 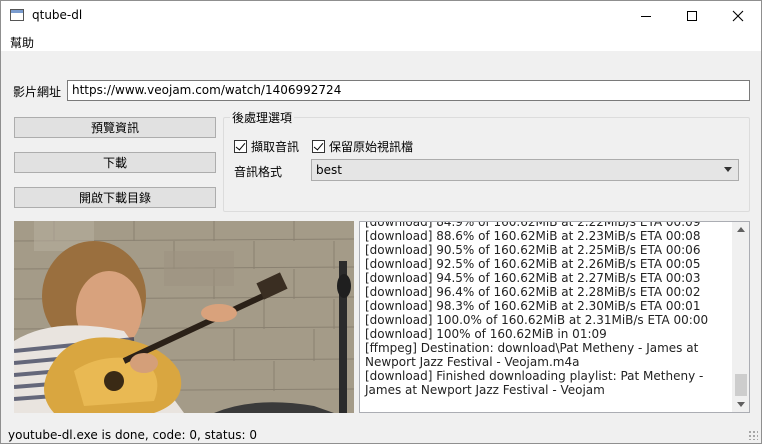 I want to click on post-process-title: 後處理選項, so click(x=262, y=117).